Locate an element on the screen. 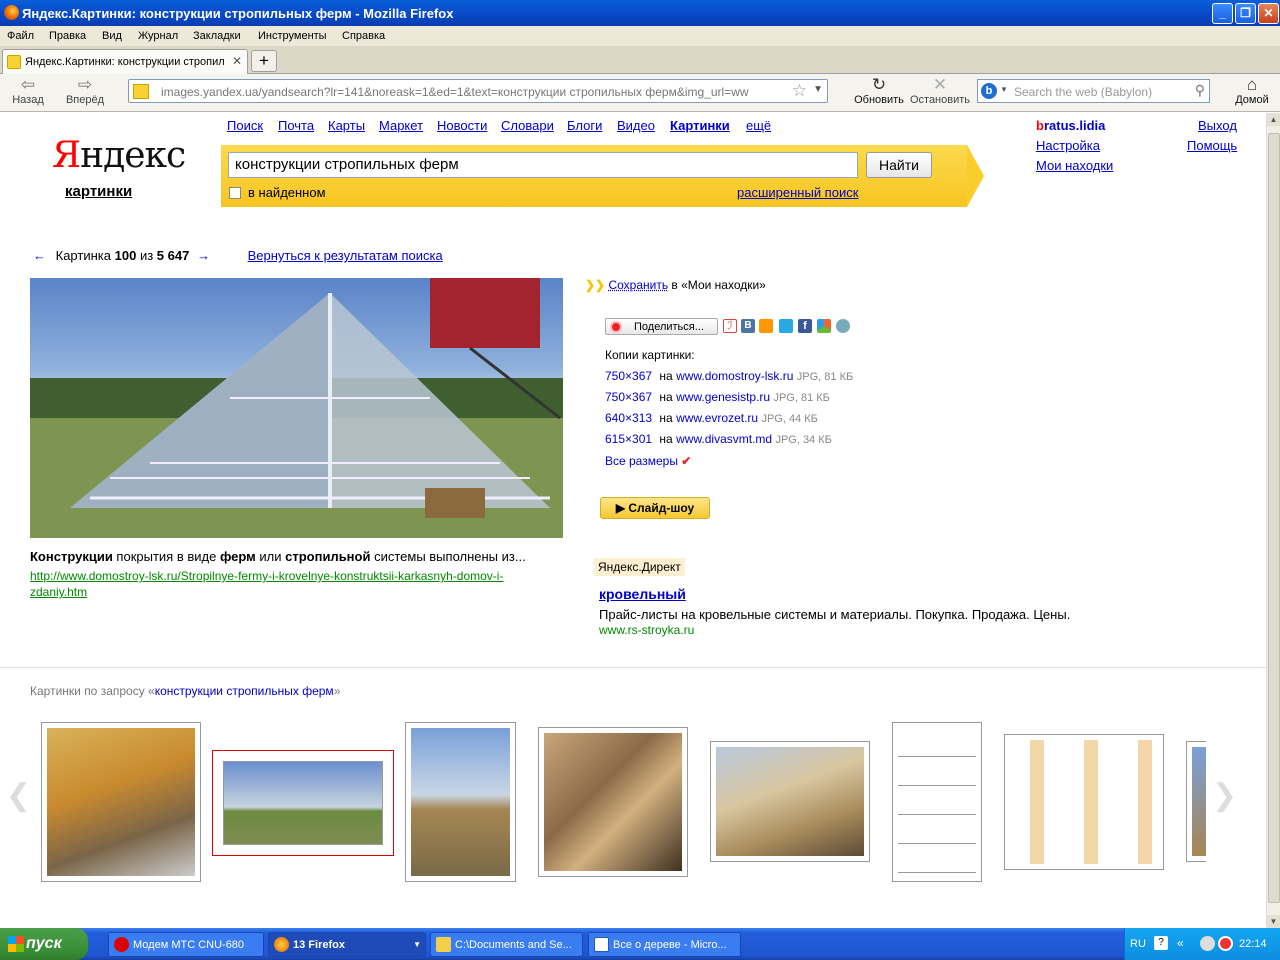 The height and width of the screenshot is (960, 1280). service-maps: Карты is located at coordinates (346, 125).